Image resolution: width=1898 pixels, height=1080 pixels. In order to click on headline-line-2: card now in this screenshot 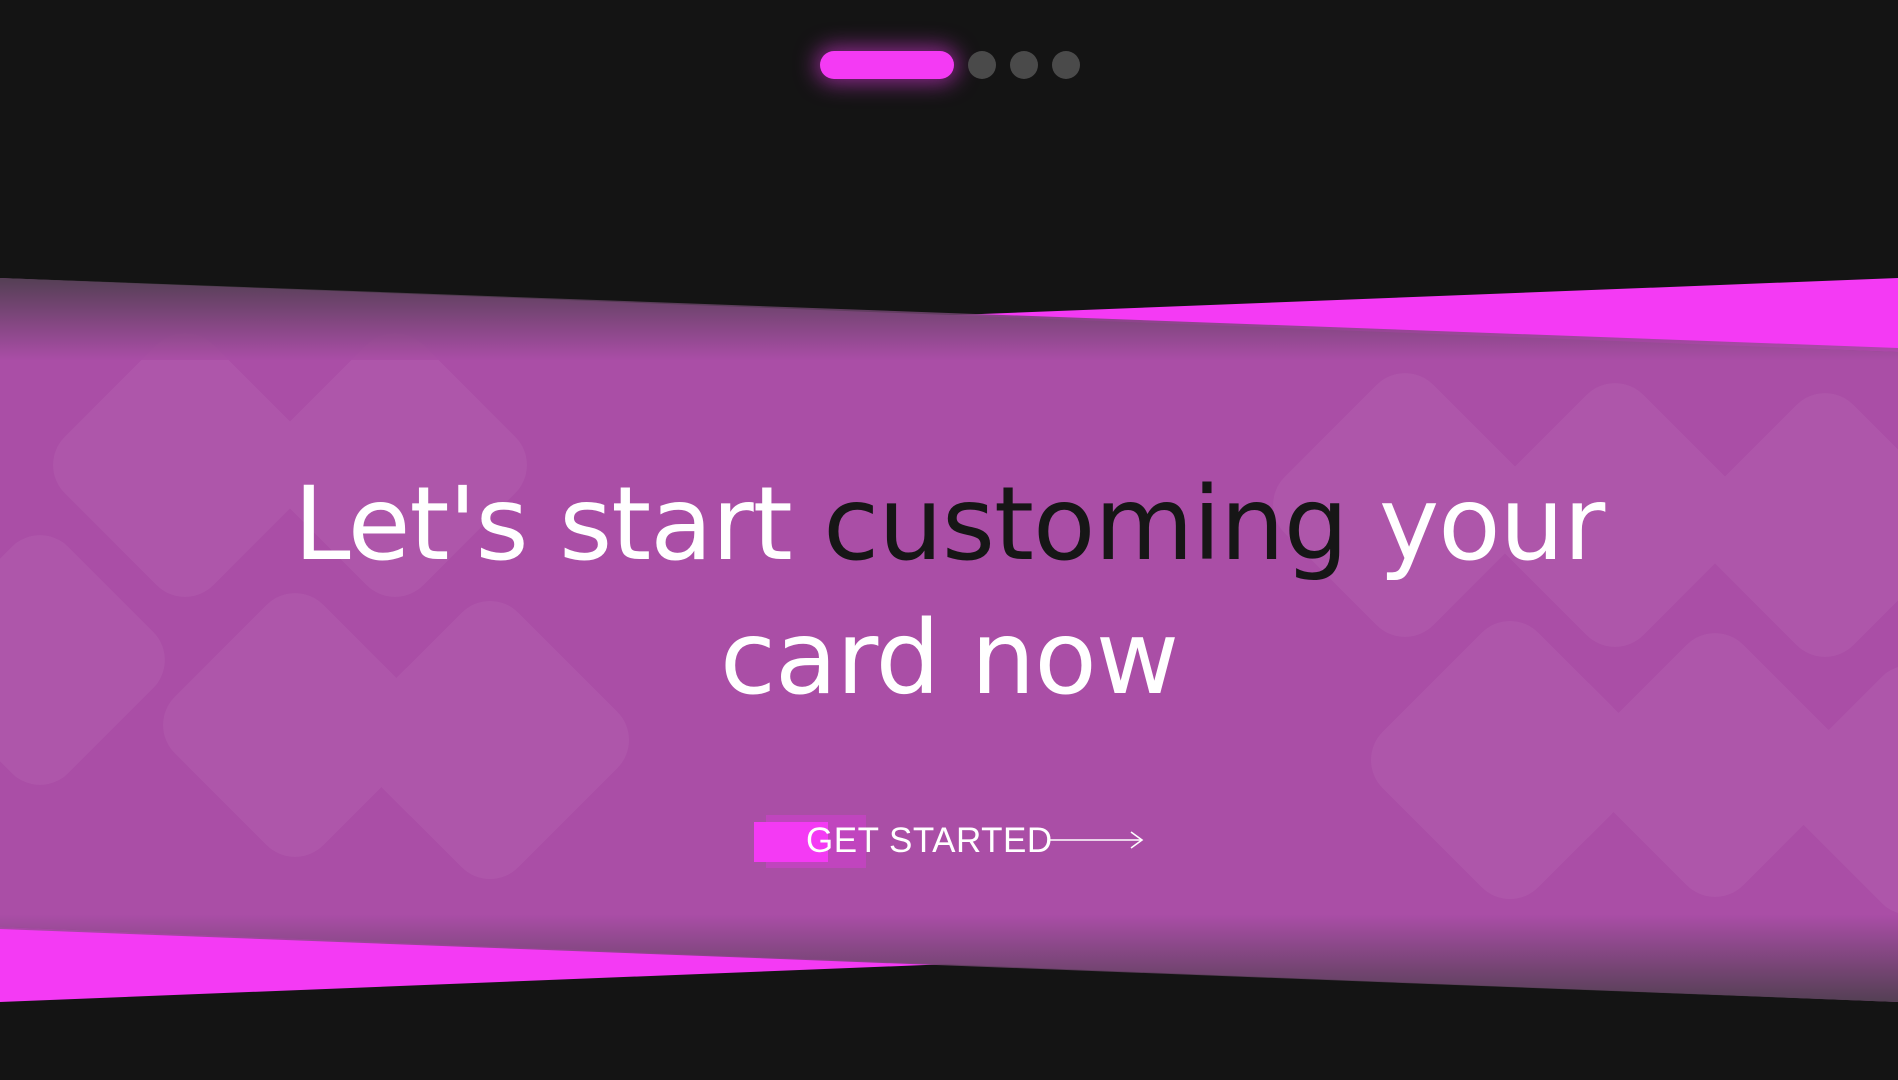, I will do `click(949, 658)`.